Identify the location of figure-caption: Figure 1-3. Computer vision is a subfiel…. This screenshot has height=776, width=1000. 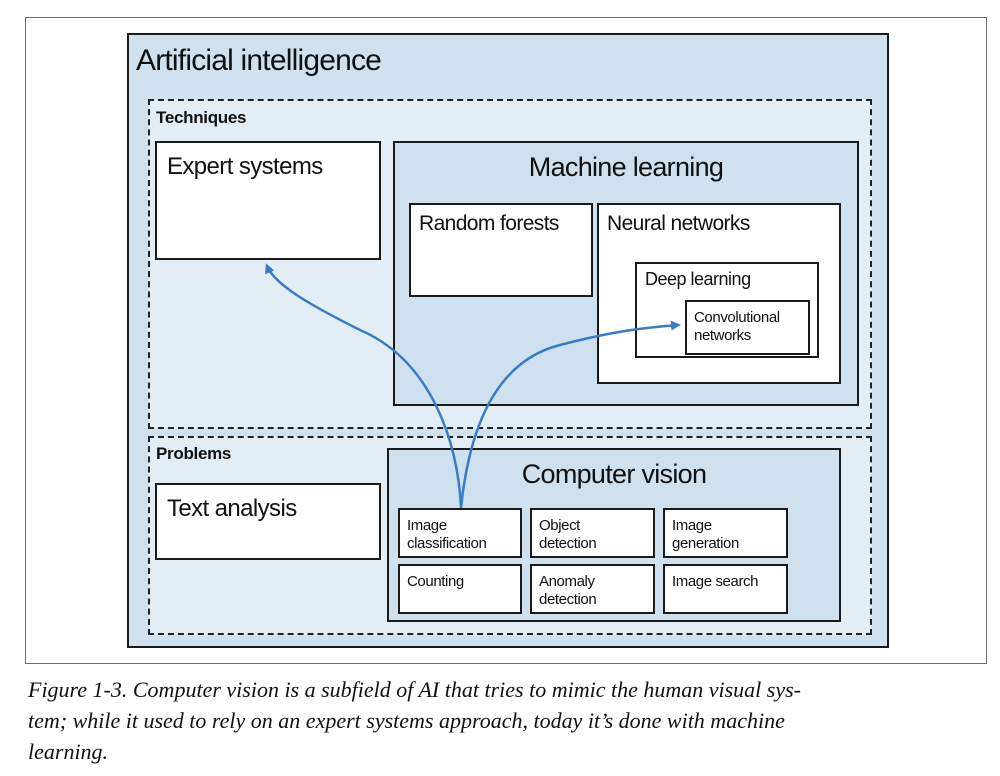
(503, 720).